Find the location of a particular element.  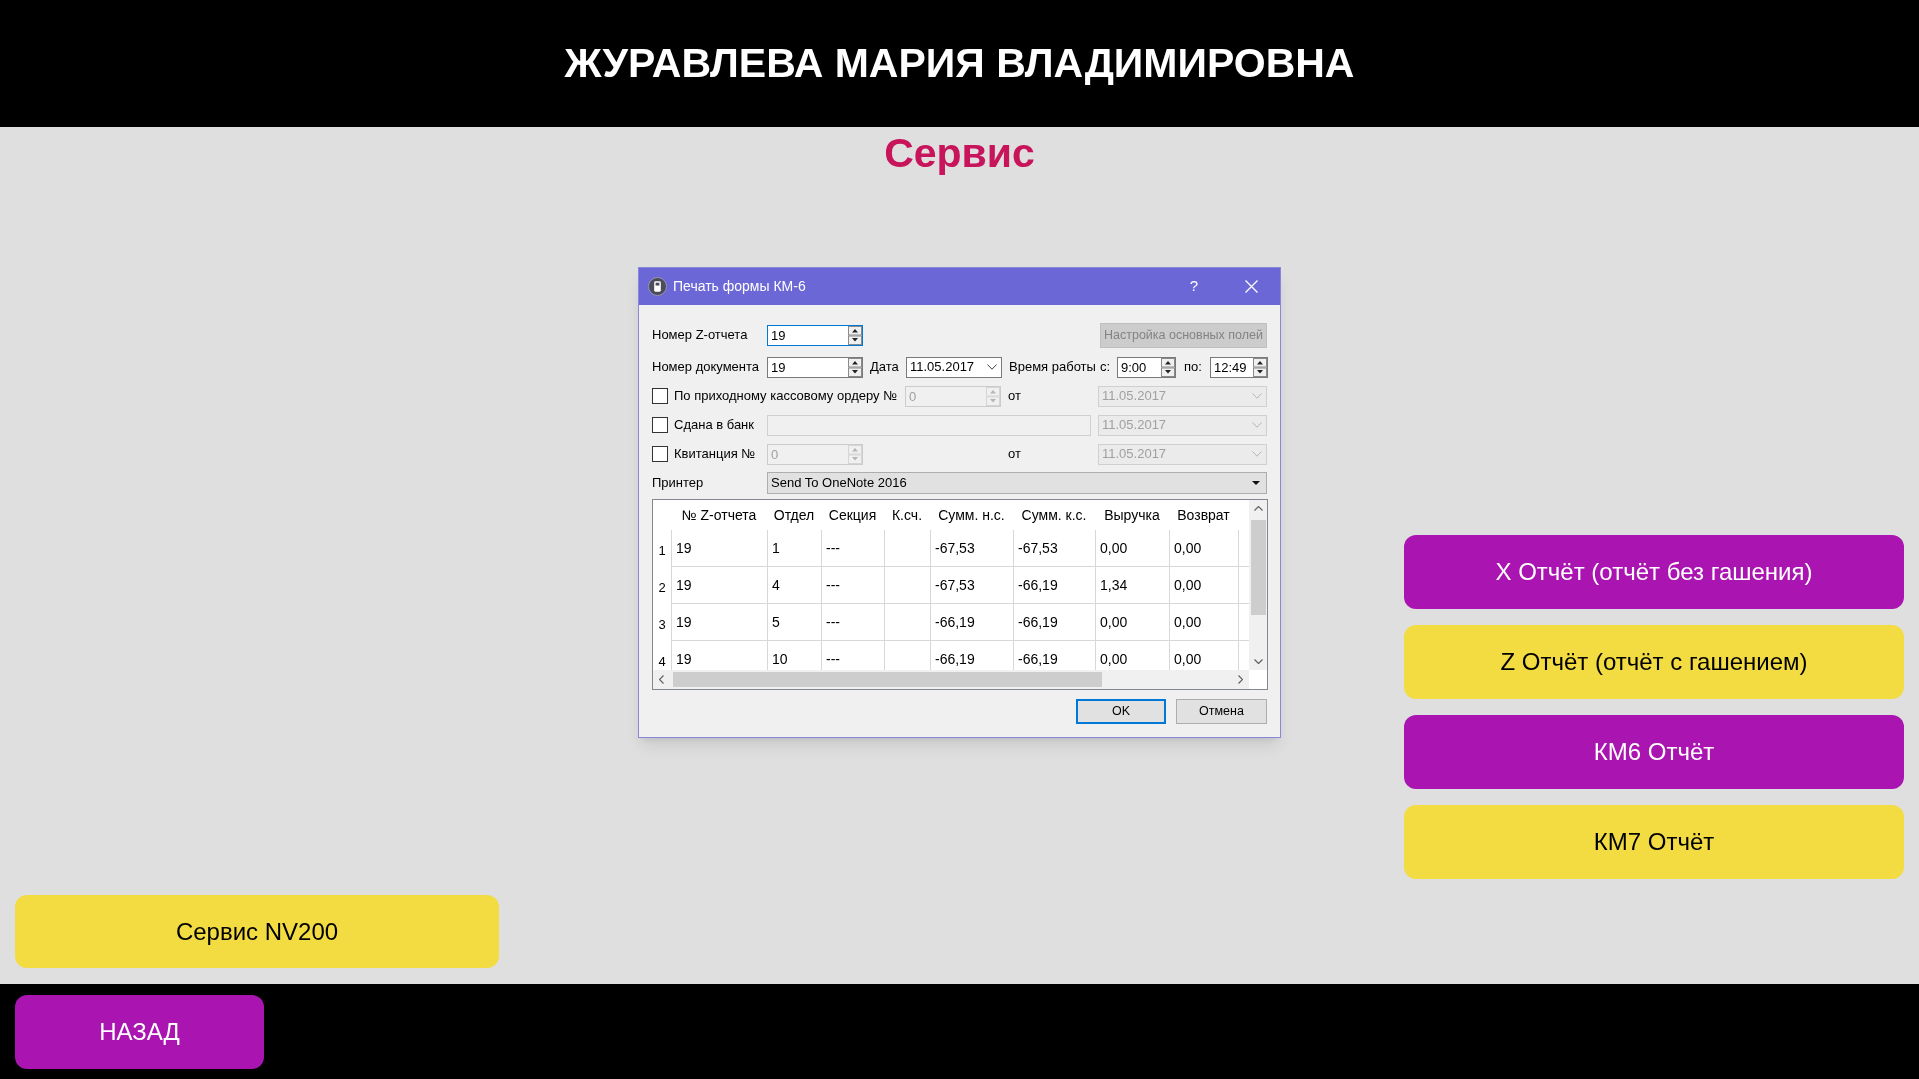

column-header: № Z-отчета is located at coordinates (719, 515).